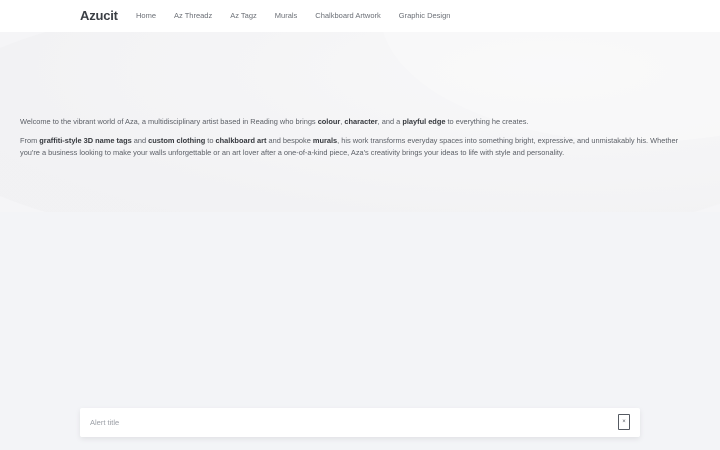 The height and width of the screenshot is (450, 720). I want to click on keyword-name-tags: graffiti-style 3D name tags, so click(85, 140).